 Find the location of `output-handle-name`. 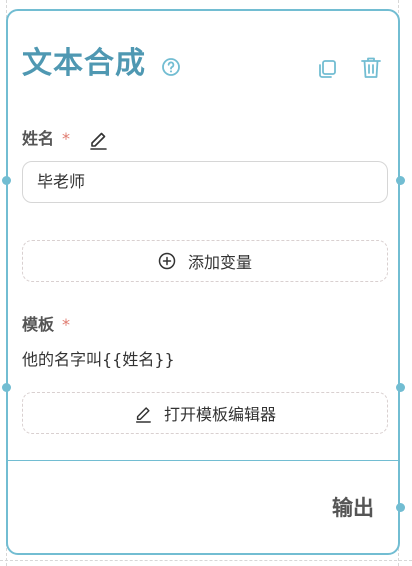

output-handle-name is located at coordinates (400, 180).